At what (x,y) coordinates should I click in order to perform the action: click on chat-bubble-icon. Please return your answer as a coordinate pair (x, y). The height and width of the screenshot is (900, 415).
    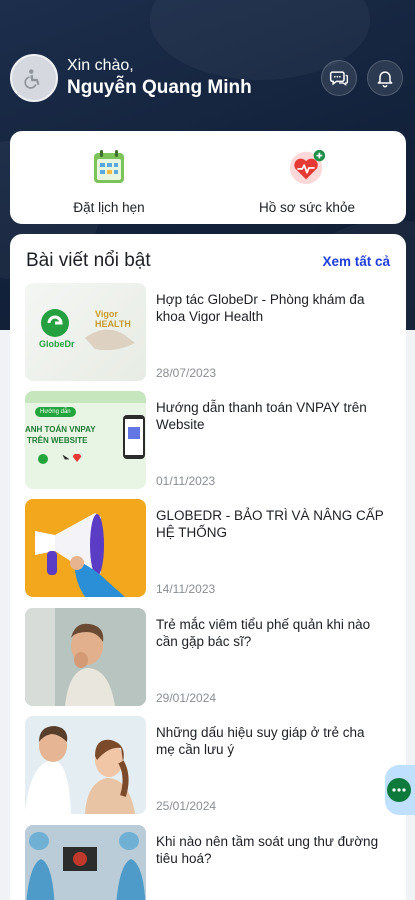
    Looking at the image, I should click on (338, 78).